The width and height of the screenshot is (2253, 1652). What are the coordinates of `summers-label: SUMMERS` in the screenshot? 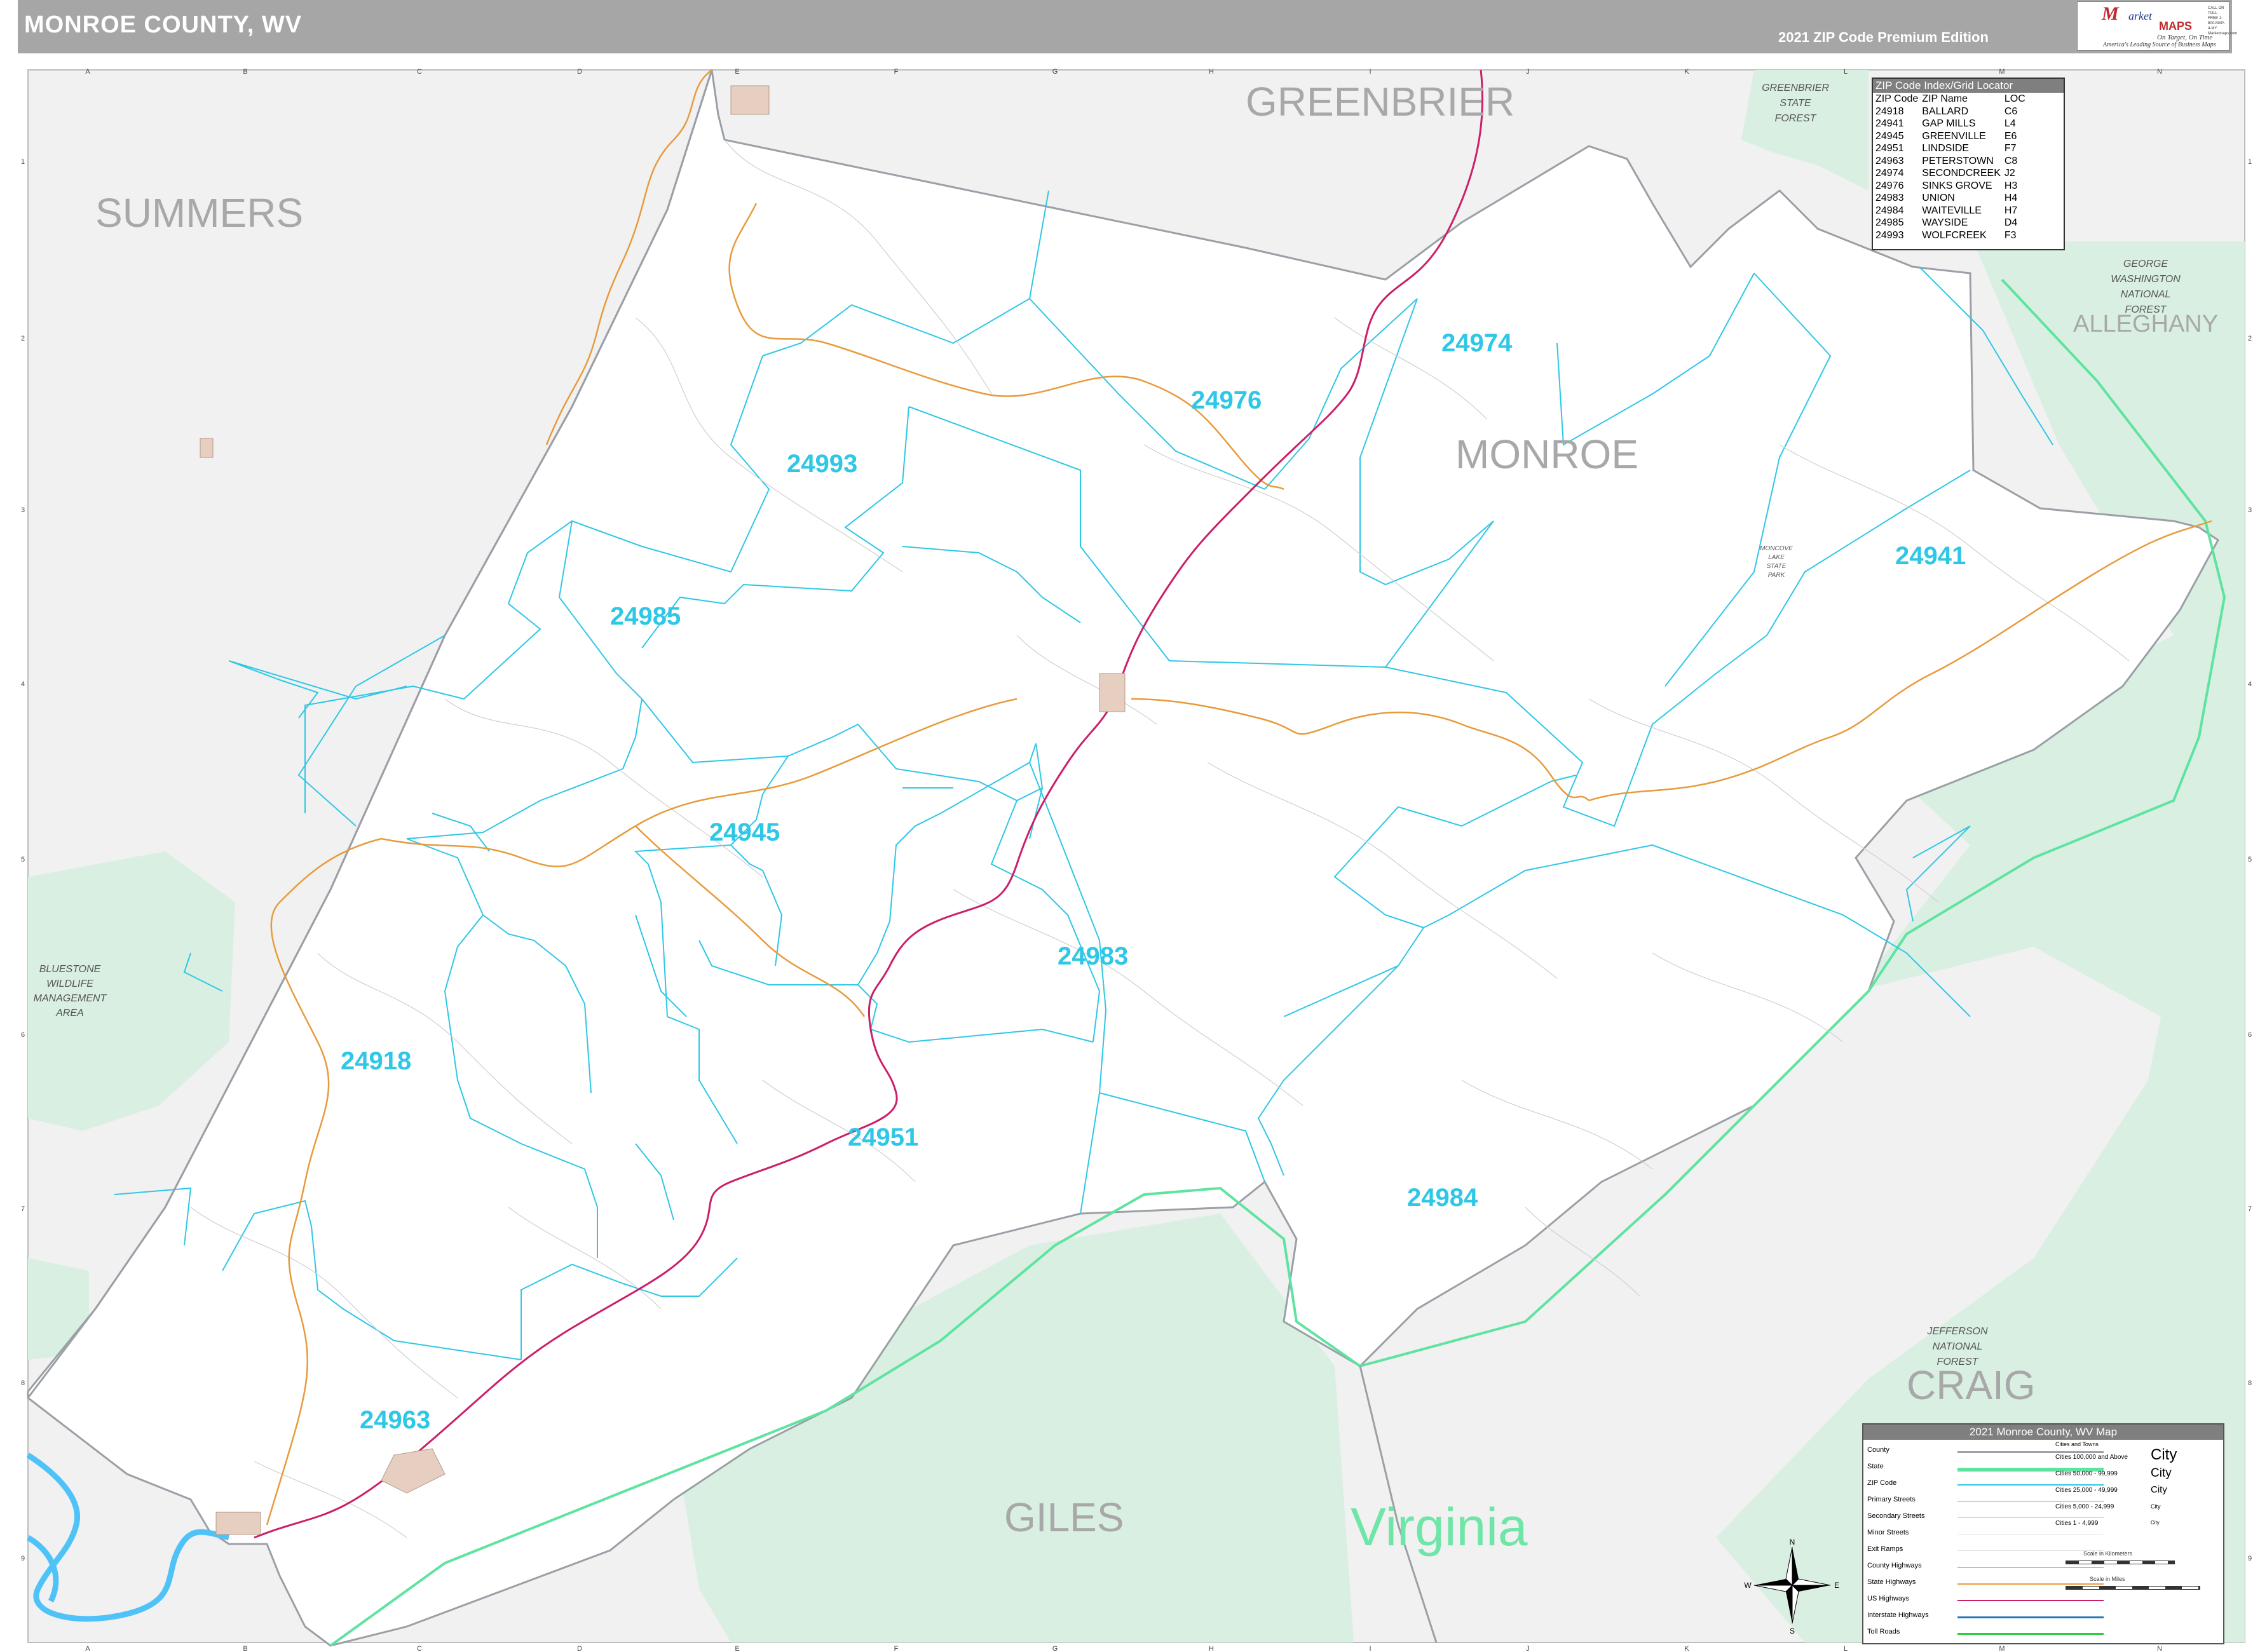 It's located at (199, 213).